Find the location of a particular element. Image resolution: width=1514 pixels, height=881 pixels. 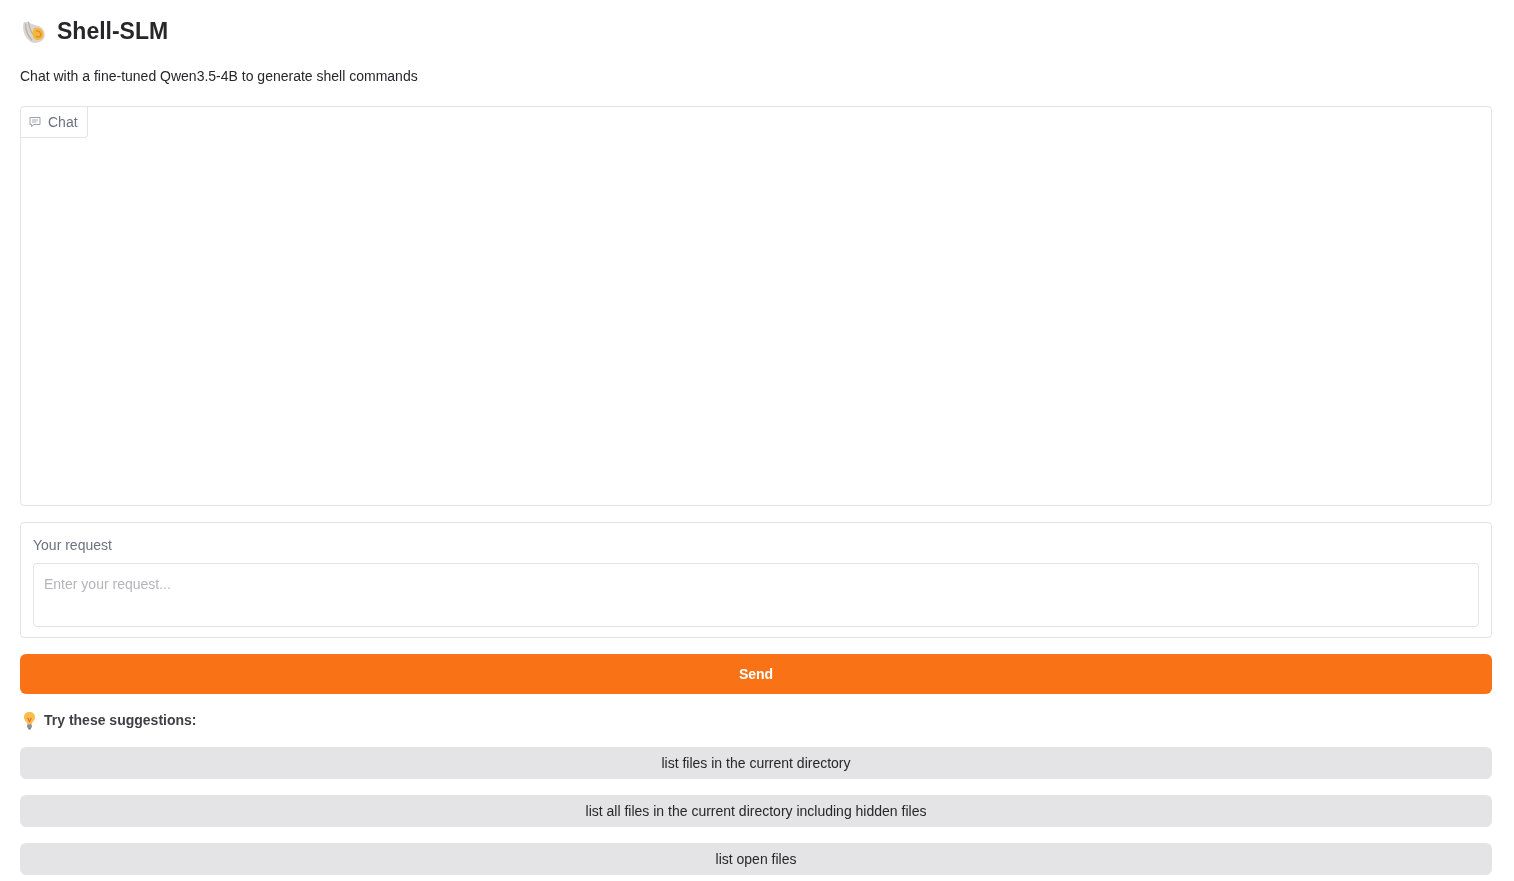

app-title: Shell-SLM is located at coordinates (113, 31).